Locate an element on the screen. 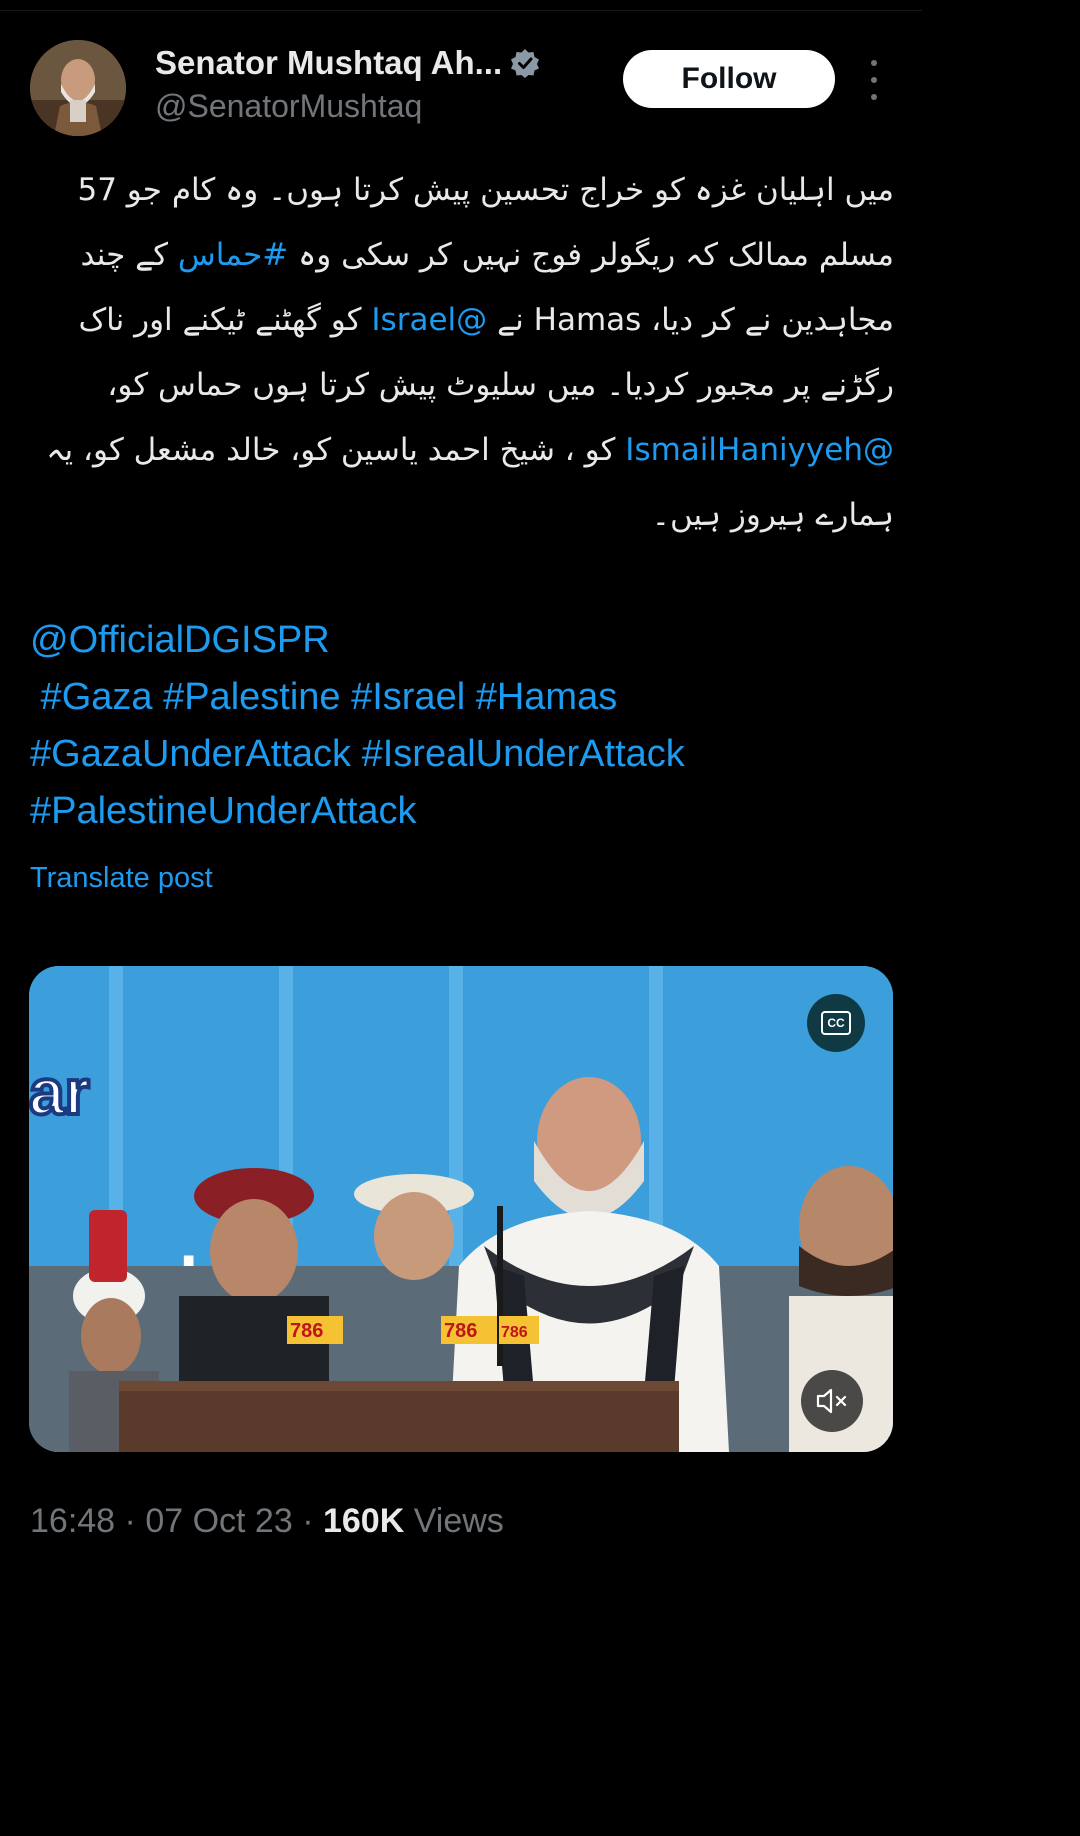 The image size is (1080, 1836). views-count: 160K is located at coordinates (363, 1521).